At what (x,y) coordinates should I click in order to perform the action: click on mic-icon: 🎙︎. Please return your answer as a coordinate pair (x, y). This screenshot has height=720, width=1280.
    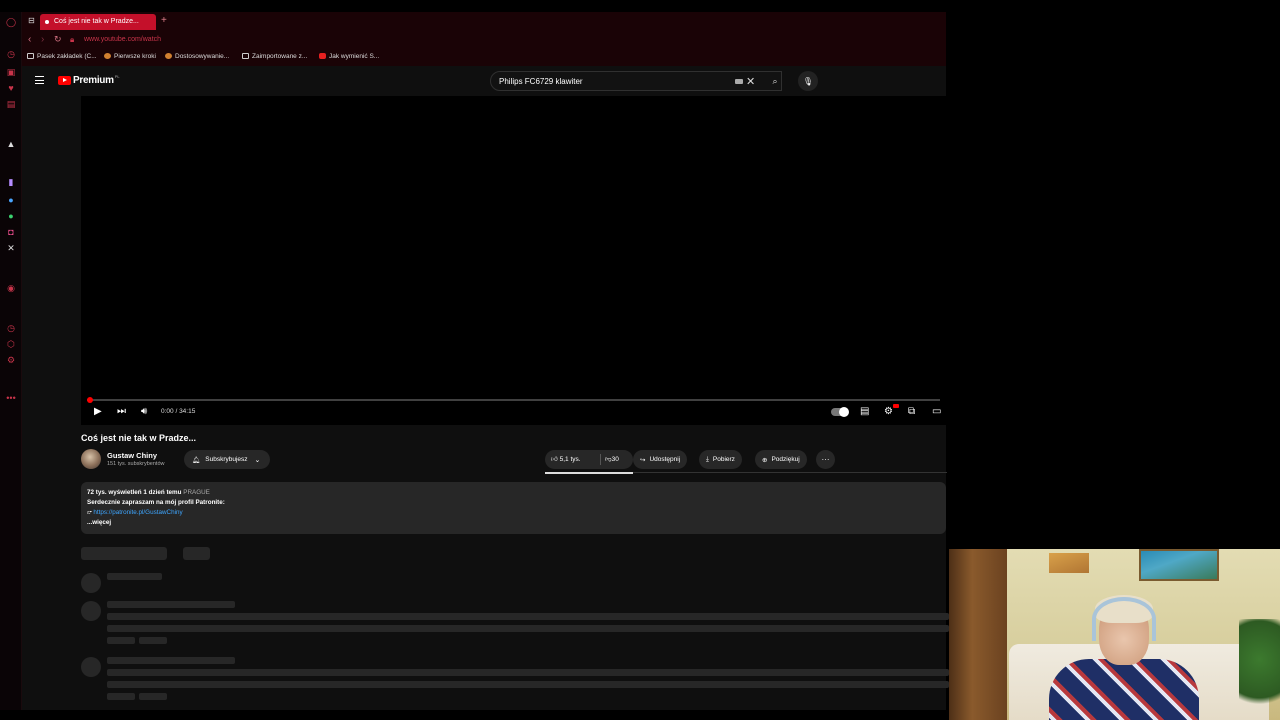
    Looking at the image, I should click on (808, 81).